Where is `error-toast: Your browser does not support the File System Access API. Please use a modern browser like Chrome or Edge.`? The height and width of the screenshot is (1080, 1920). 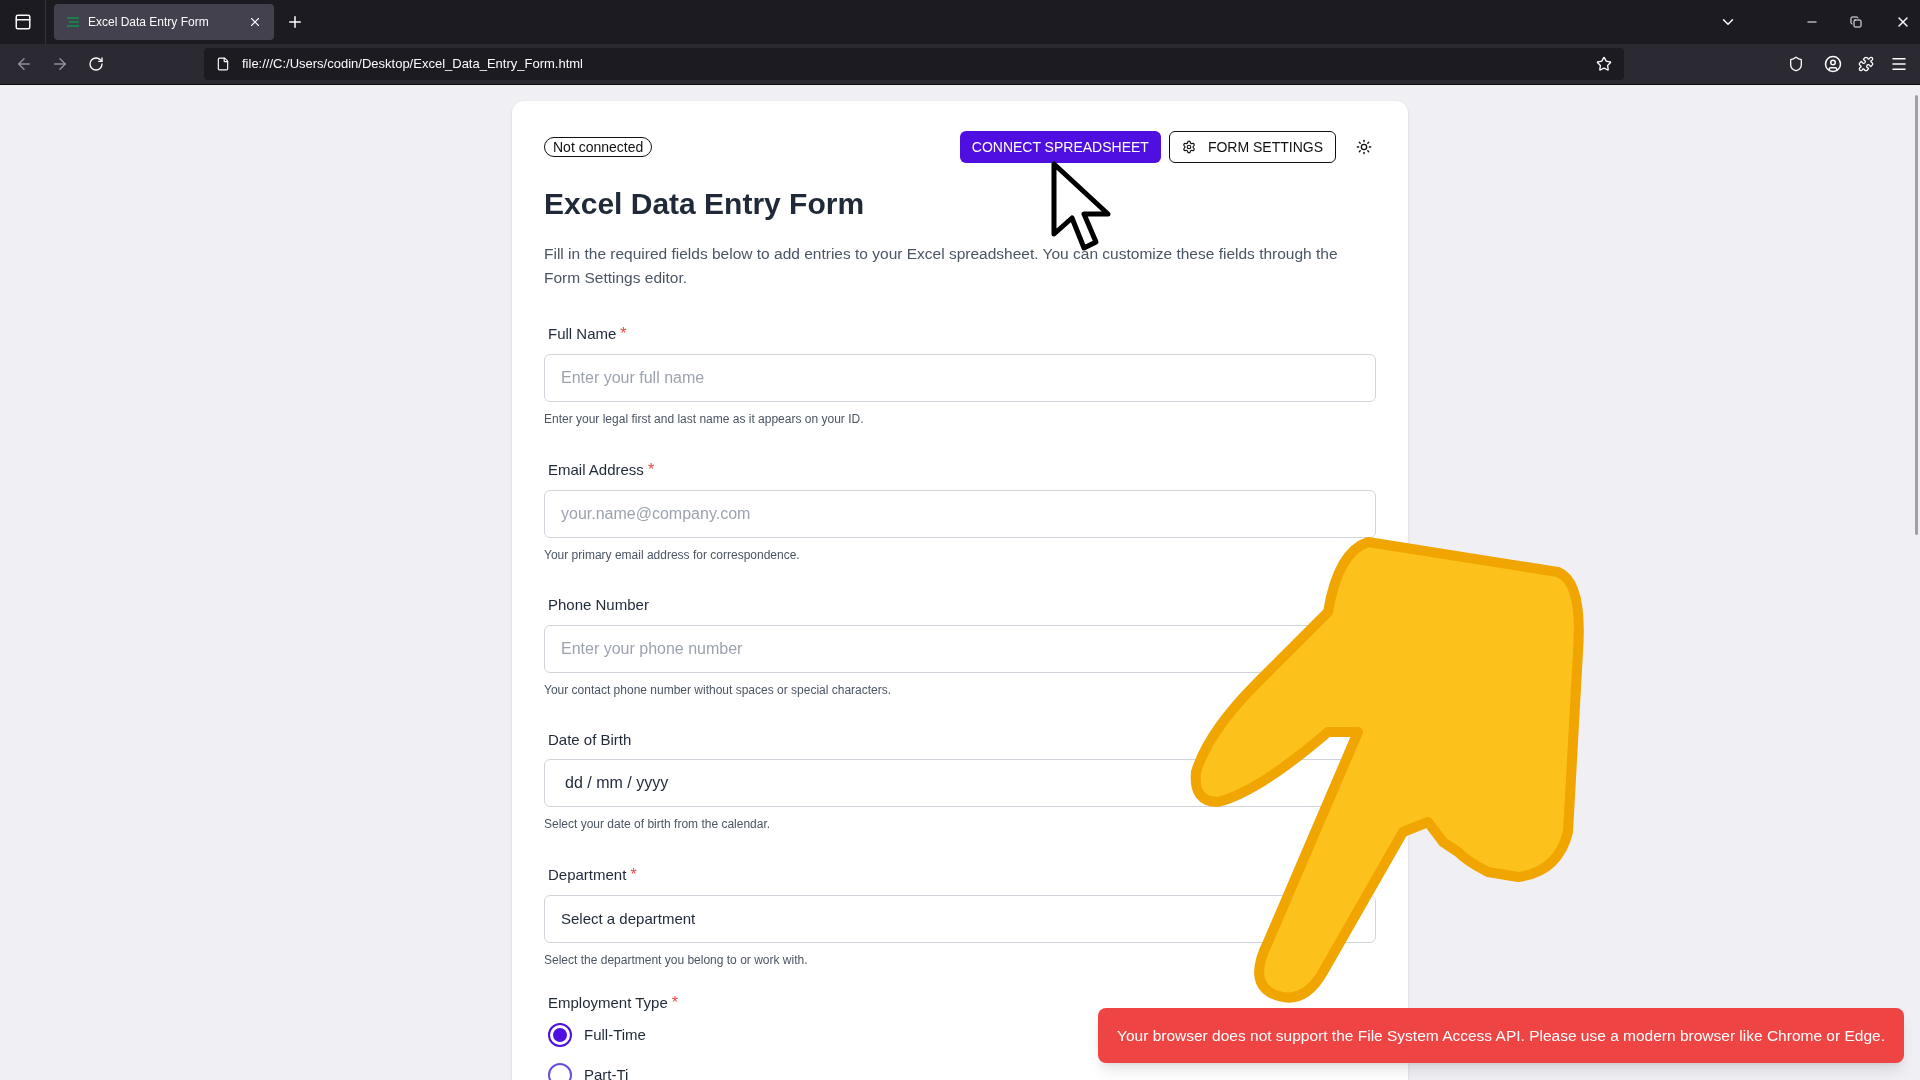 error-toast: Your browser does not support the File System Access API. Please use a modern browser like Chrome or Edge. is located at coordinates (1501, 1035).